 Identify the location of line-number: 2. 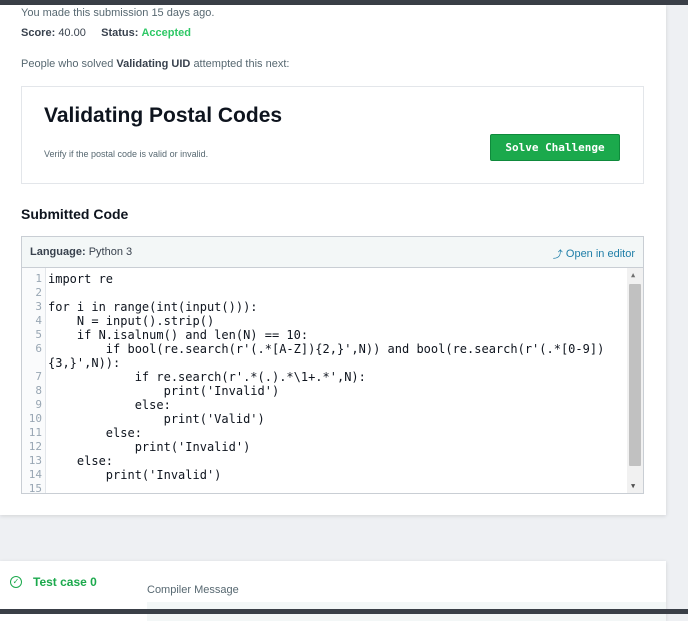
(38, 292).